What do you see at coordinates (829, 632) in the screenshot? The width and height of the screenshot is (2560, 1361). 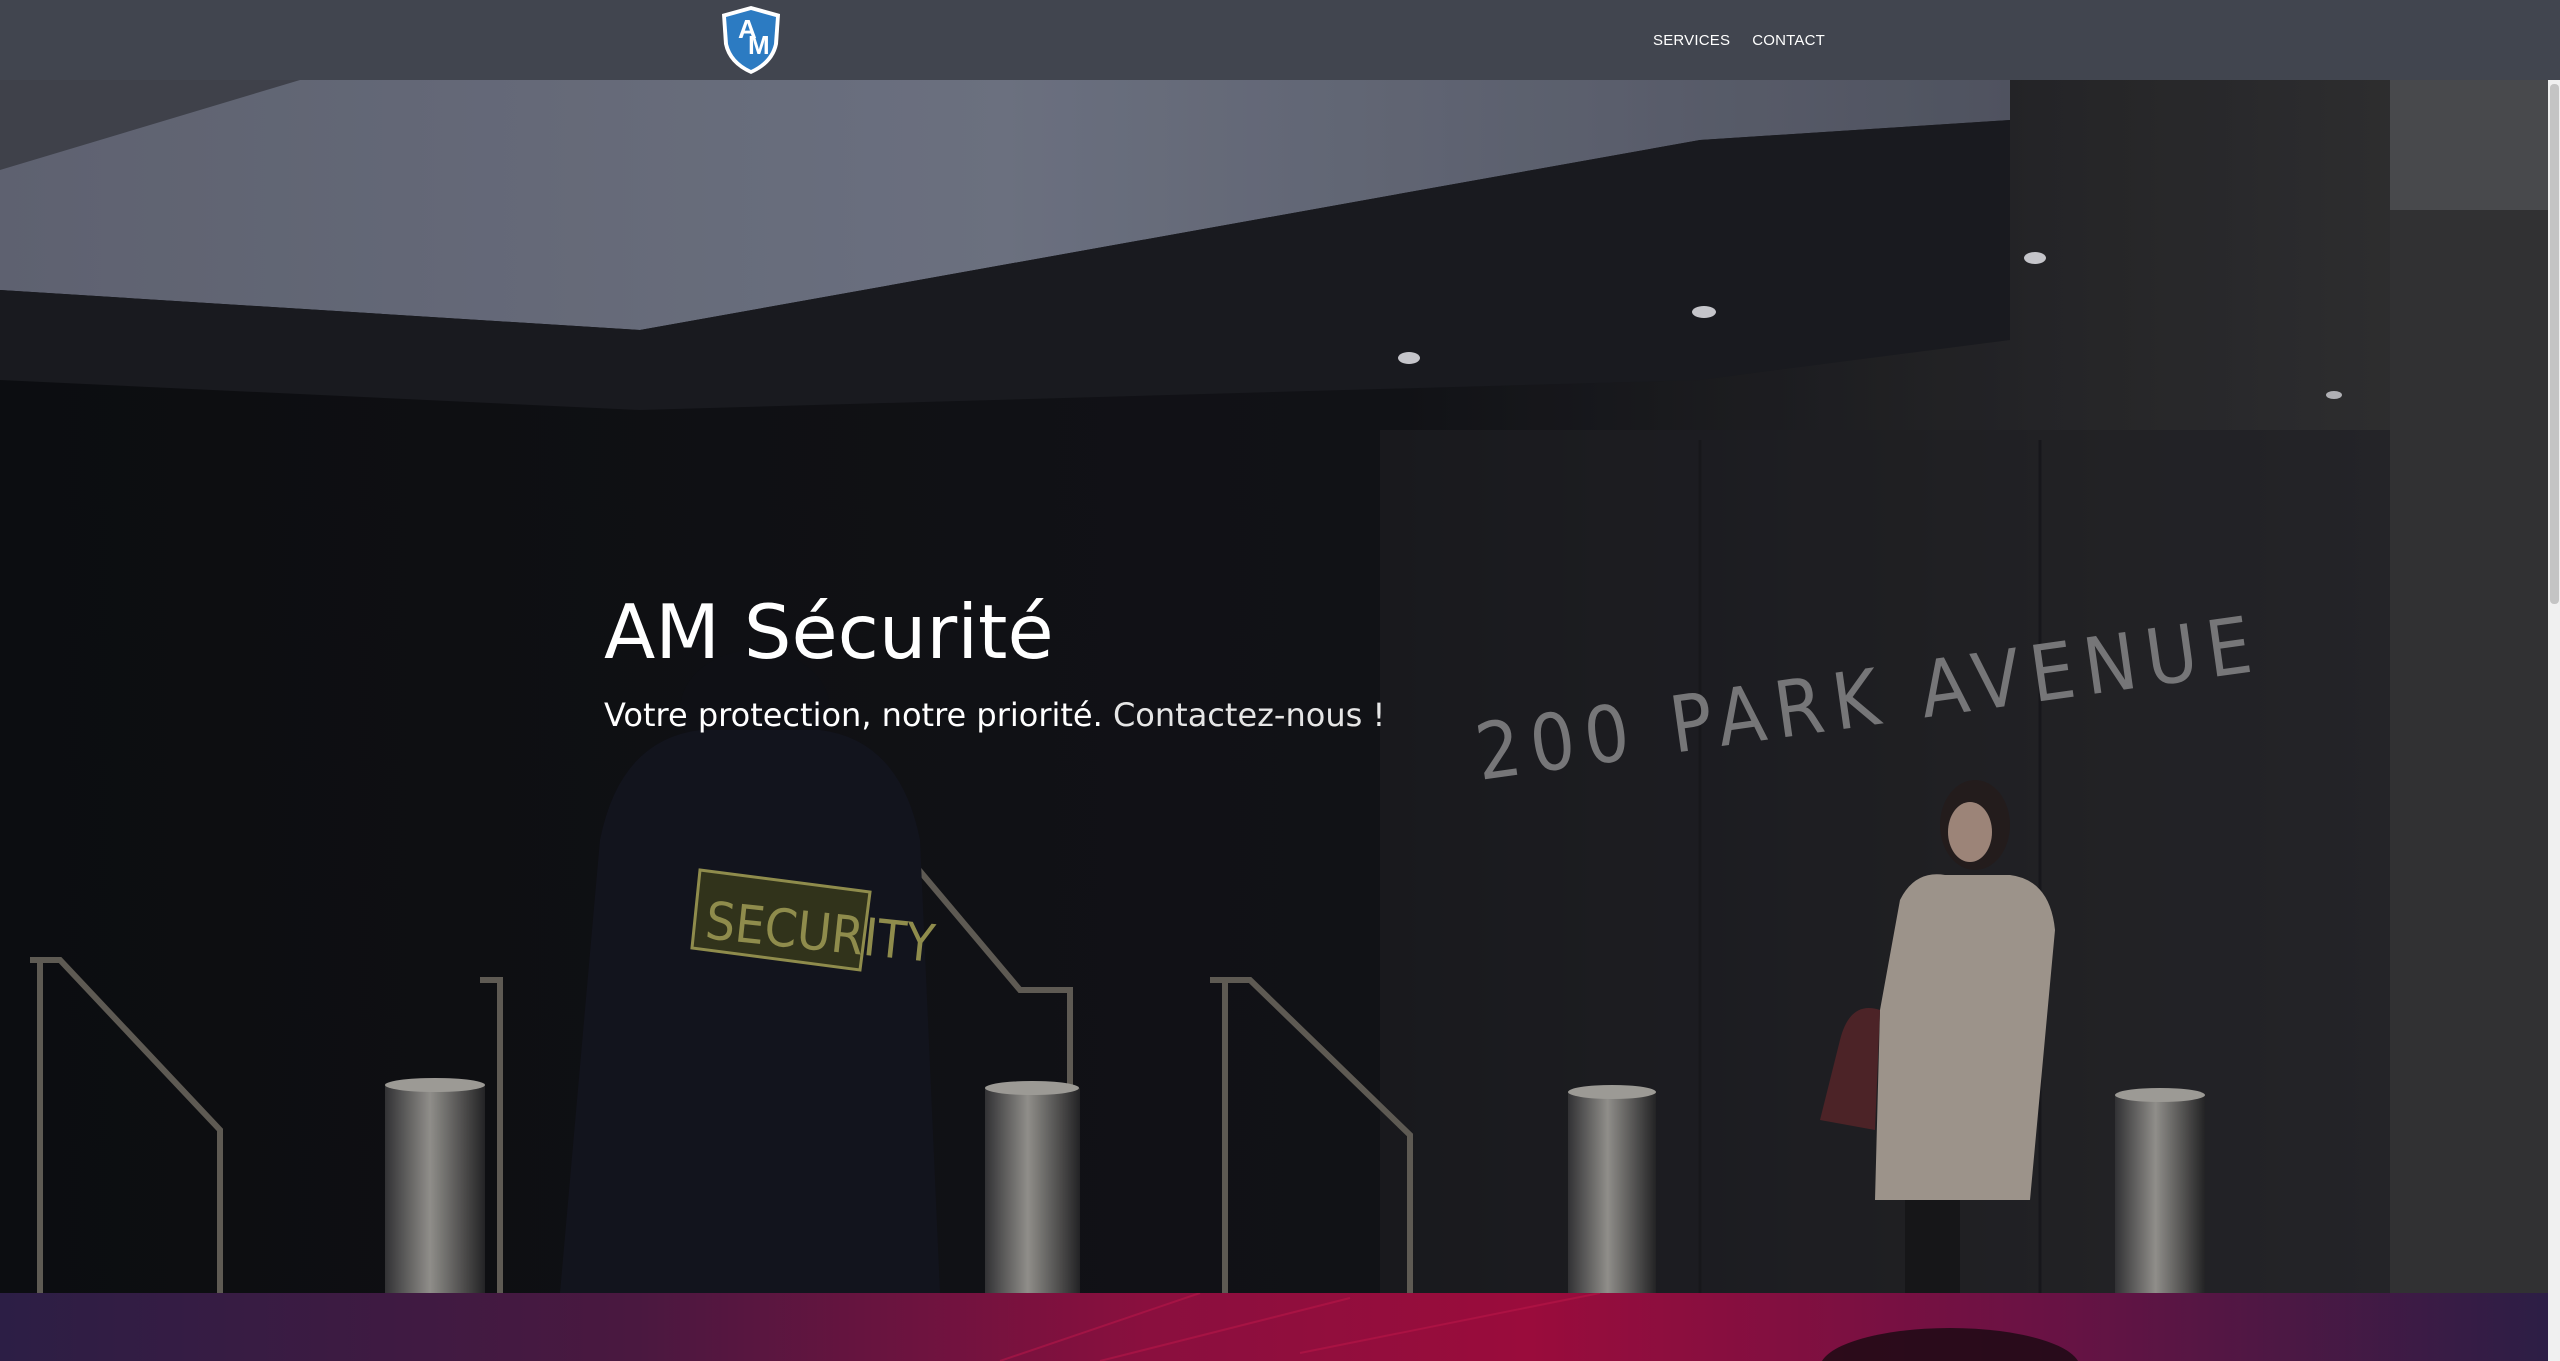 I see `hero-title: AM Sécurité` at bounding box center [829, 632].